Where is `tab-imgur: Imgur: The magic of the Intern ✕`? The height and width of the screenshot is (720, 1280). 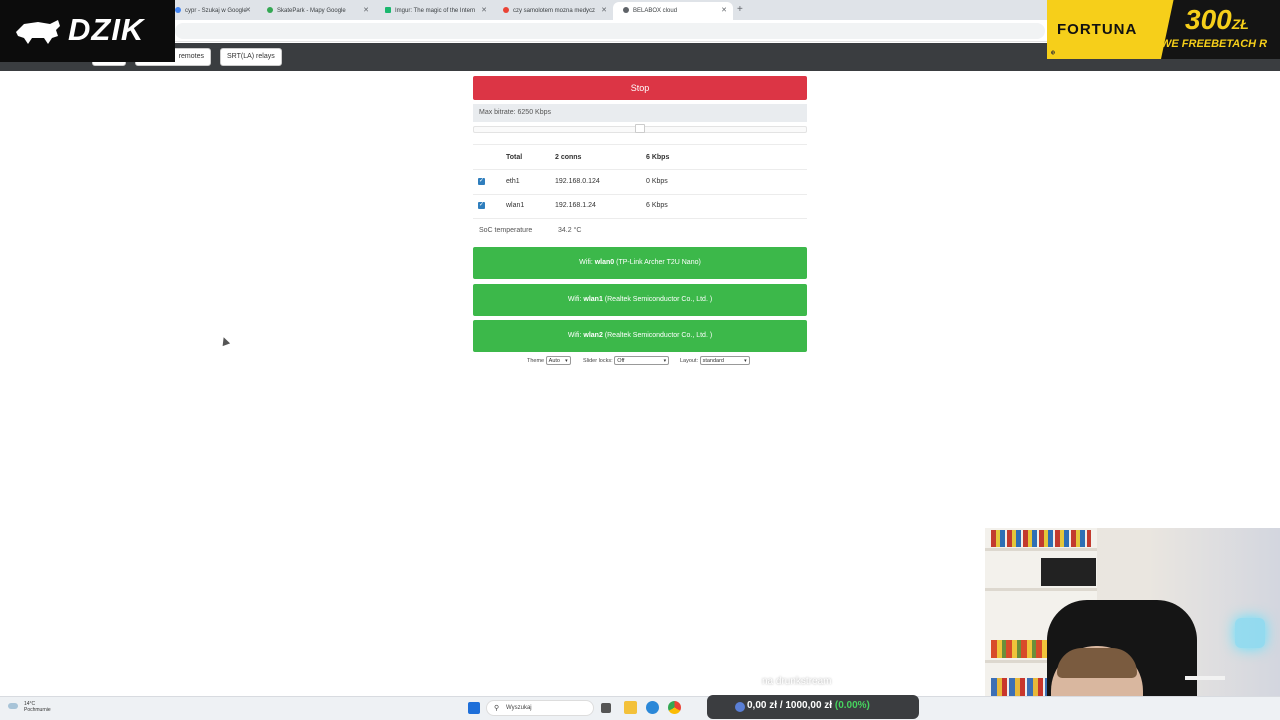
tab-imgur: Imgur: The magic of the Intern ✕ is located at coordinates (434, 11).